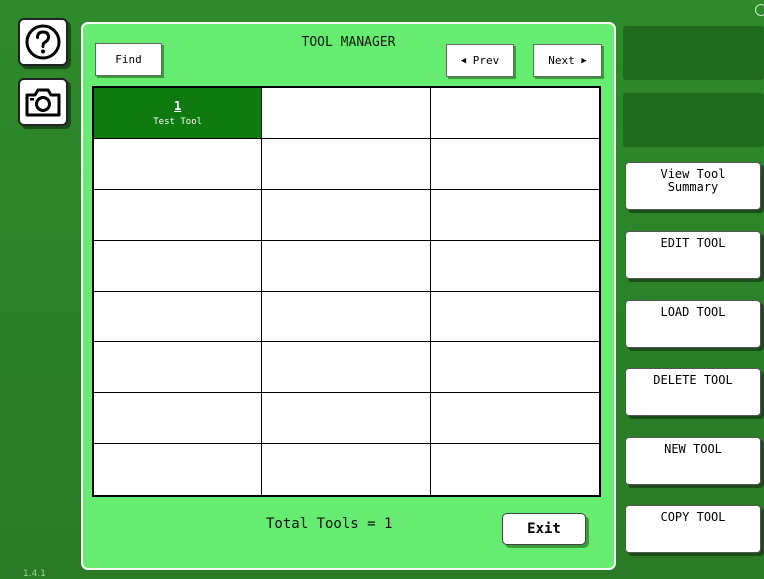  I want to click on new-tool-button: NEW TOOL, so click(693, 461).